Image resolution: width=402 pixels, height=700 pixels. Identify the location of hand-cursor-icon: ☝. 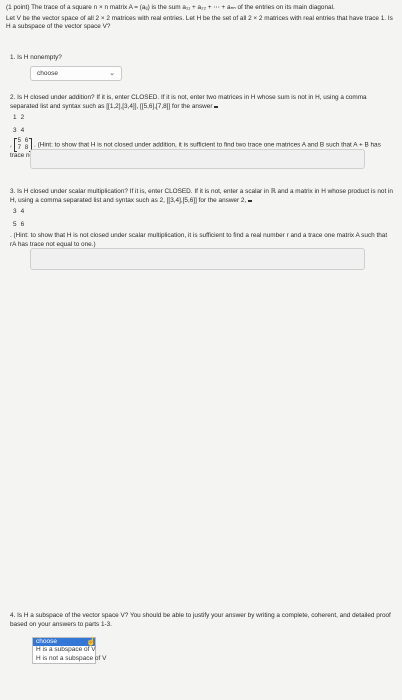
(91, 641).